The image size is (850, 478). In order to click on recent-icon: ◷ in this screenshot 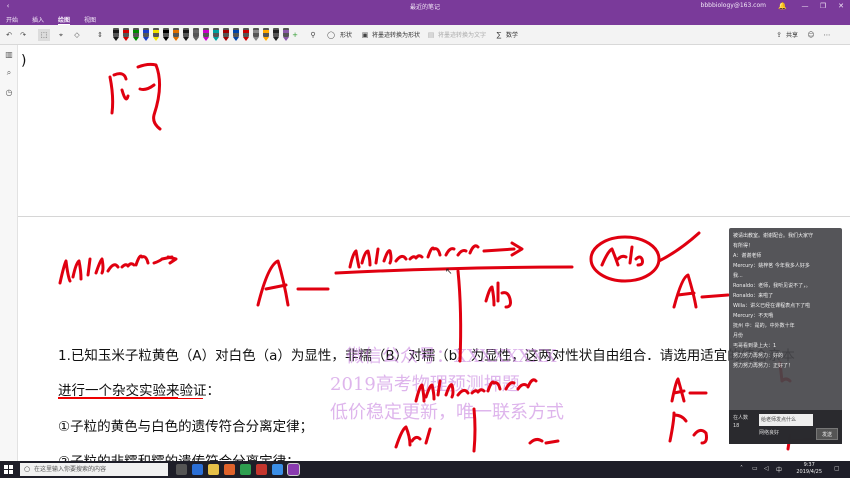, I will do `click(9, 93)`.